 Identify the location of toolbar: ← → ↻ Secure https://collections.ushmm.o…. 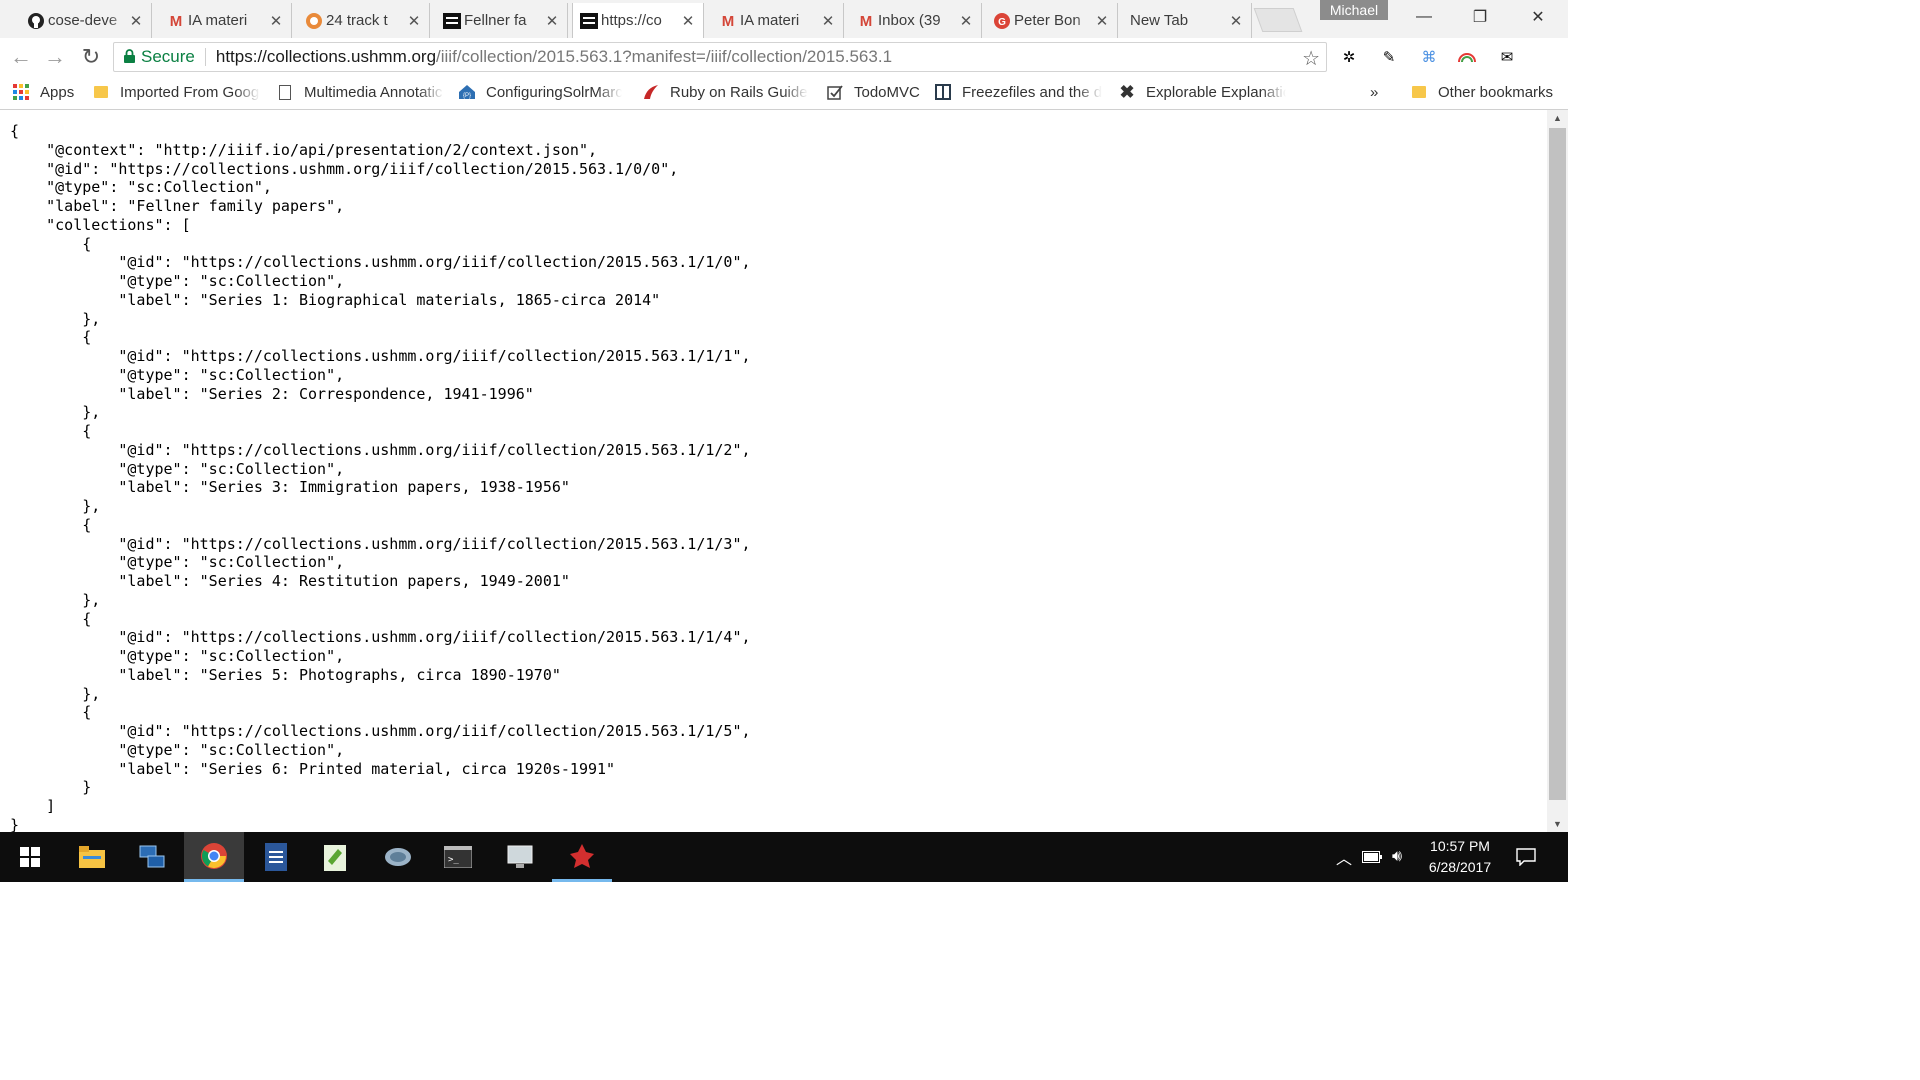
(784, 57).